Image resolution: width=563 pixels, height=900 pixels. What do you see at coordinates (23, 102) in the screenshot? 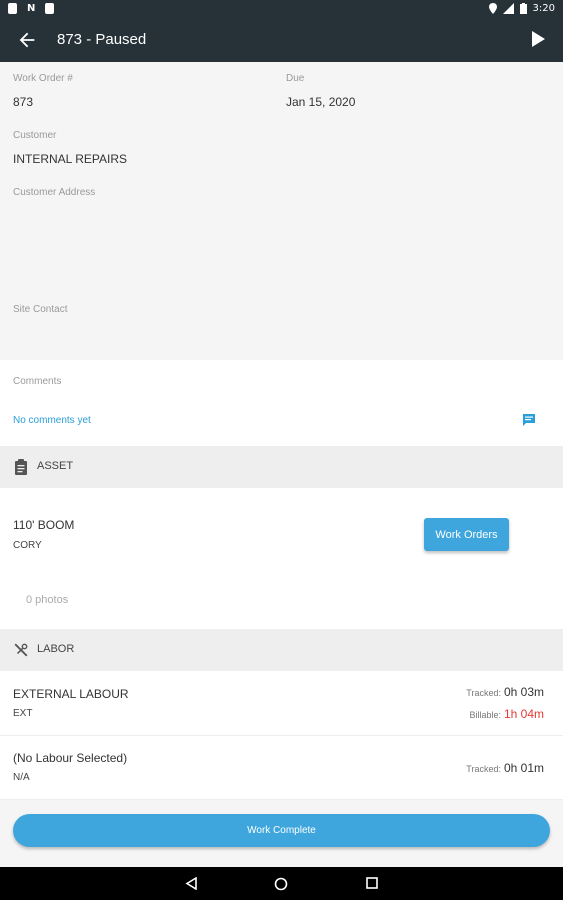
I see `work-order-number-value: 873` at bounding box center [23, 102].